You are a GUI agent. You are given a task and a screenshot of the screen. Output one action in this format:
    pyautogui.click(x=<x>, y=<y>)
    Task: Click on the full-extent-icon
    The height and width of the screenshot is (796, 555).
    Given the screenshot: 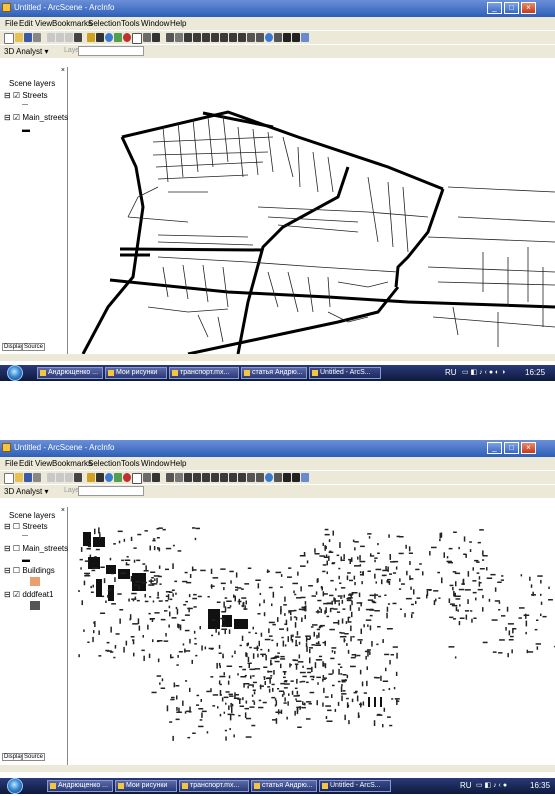 What is the action you would take?
    pyautogui.click(x=233, y=37)
    